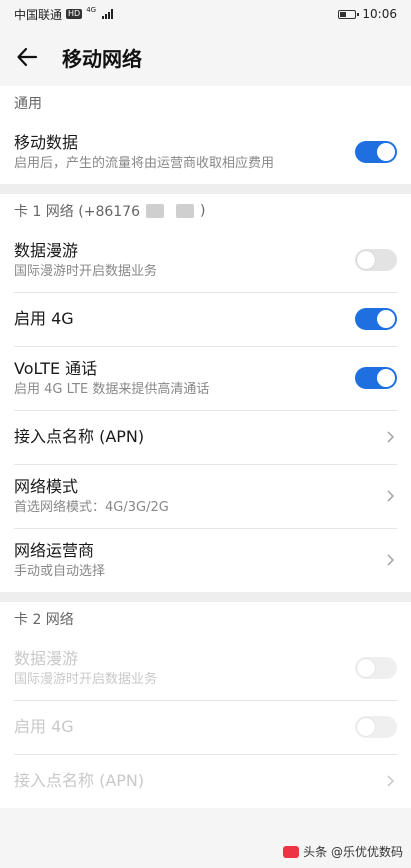 The height and width of the screenshot is (868, 411). What do you see at coordinates (44, 726) in the screenshot?
I see `sim2-4g-title: 启用 4G` at bounding box center [44, 726].